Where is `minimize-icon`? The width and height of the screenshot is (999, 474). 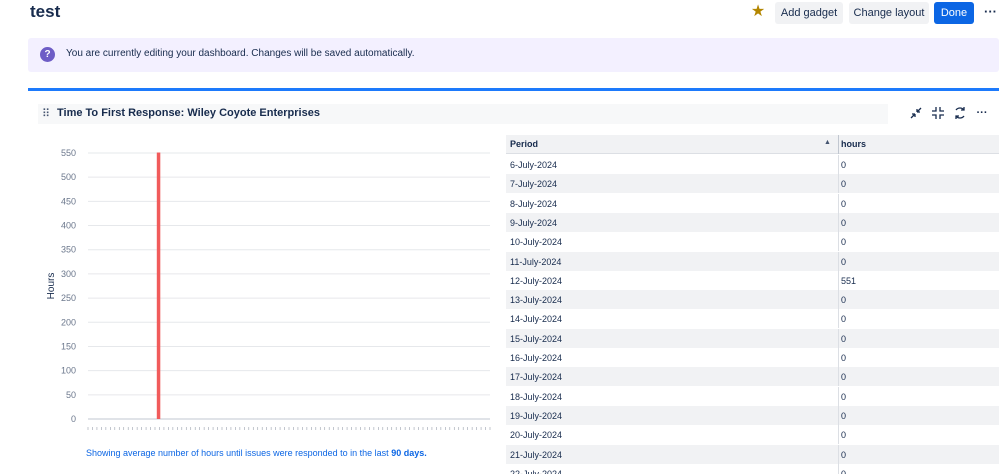
minimize-icon is located at coordinates (916, 113).